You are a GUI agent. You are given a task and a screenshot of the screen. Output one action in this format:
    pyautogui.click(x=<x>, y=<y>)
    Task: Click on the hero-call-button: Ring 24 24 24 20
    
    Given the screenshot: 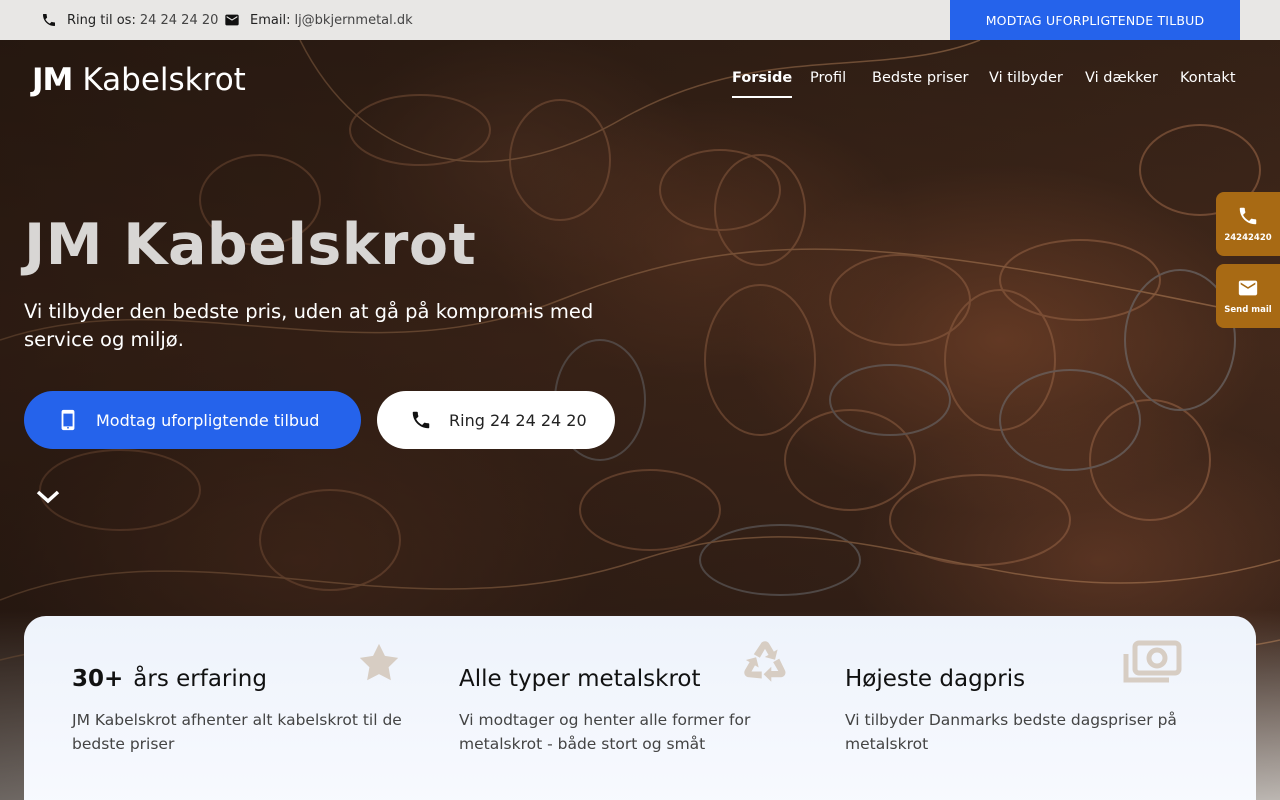 What is the action you would take?
    pyautogui.click(x=496, y=420)
    